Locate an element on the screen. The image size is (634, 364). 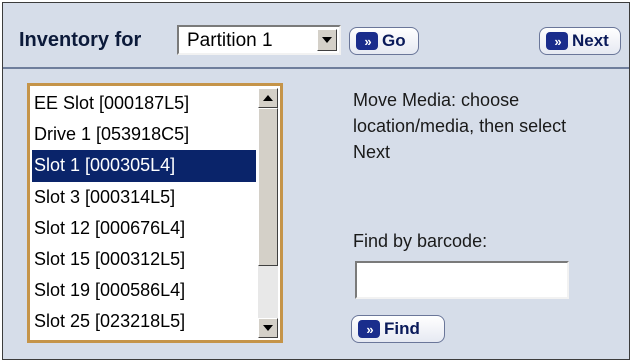
go-button-label: Go is located at coordinates (394, 40).